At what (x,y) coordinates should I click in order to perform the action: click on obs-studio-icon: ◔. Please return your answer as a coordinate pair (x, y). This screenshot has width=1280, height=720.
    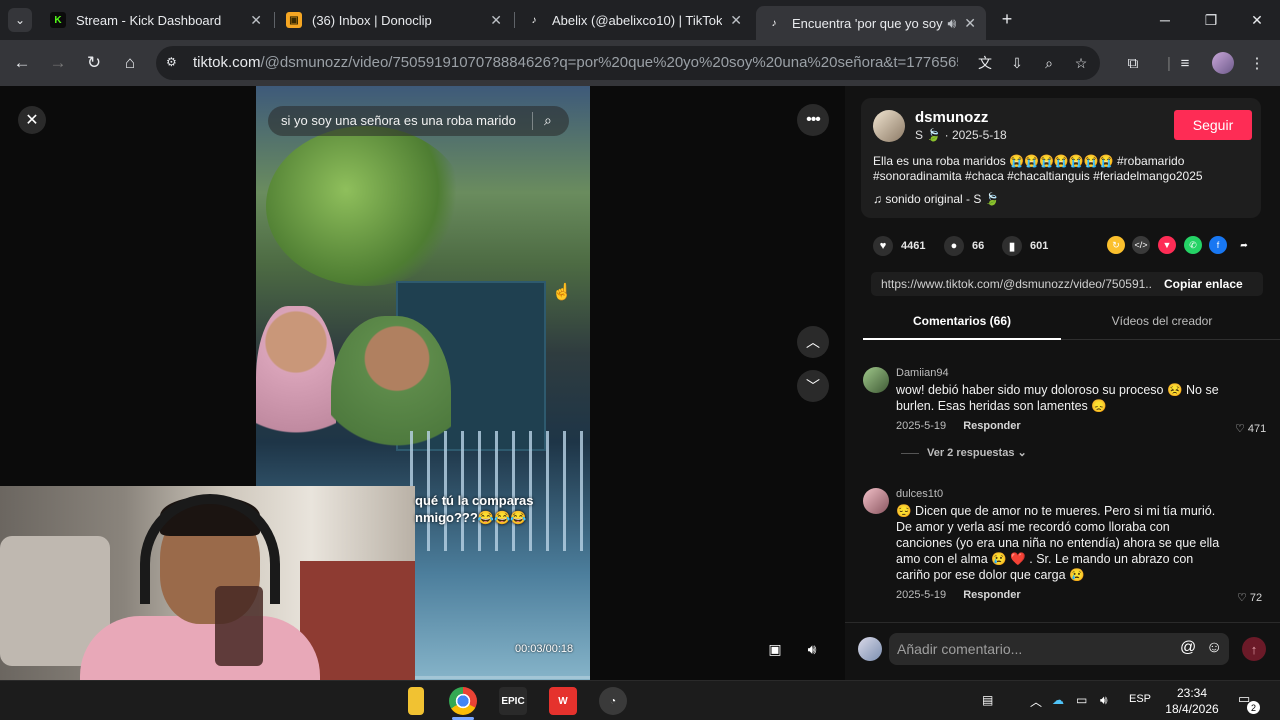
    Looking at the image, I should click on (613, 701).